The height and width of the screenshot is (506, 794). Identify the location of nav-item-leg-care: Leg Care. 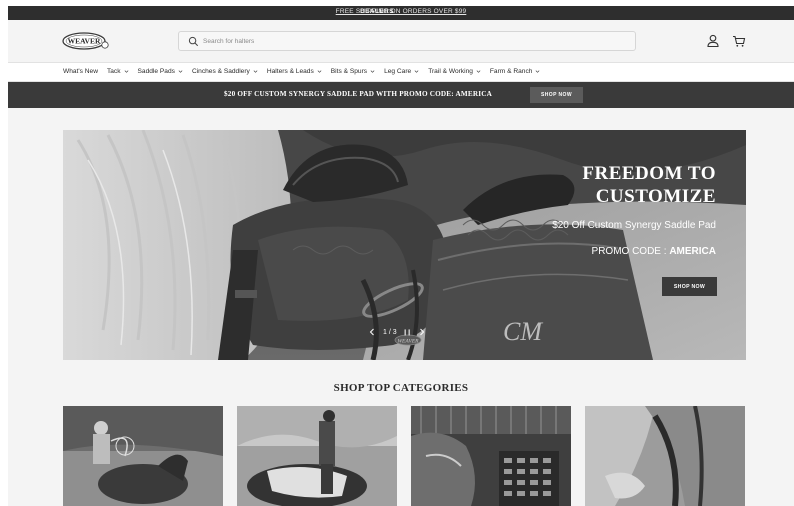
(401, 71).